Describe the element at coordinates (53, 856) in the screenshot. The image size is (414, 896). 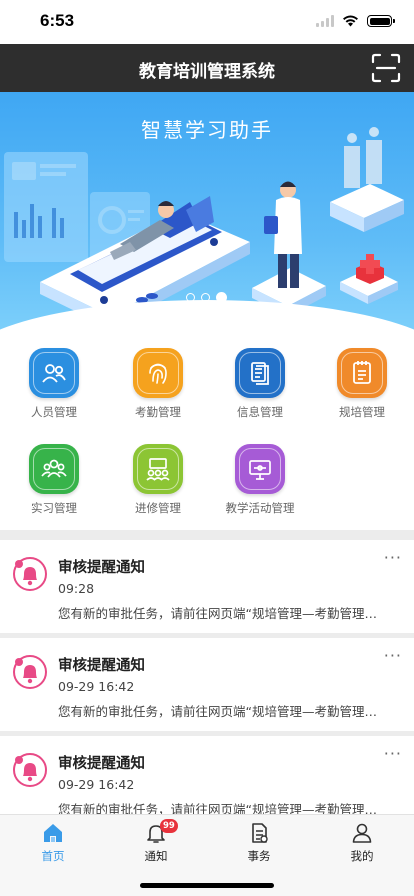
I see `tab-label: 首页` at that location.